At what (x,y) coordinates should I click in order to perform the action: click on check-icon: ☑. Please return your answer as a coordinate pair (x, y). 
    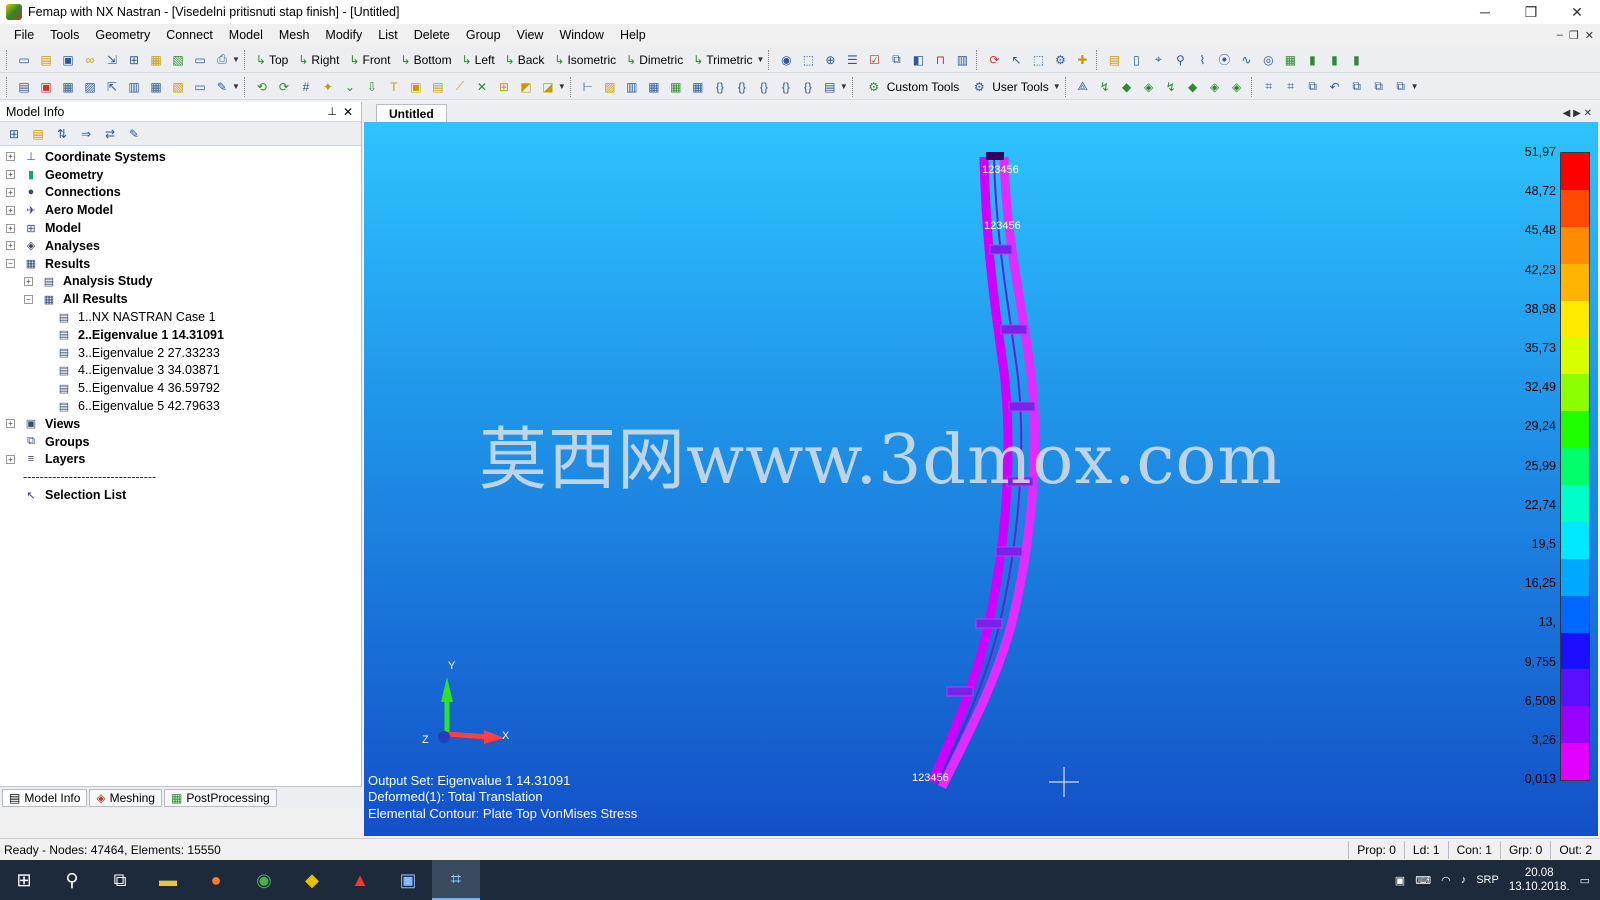
    Looking at the image, I should click on (874, 60).